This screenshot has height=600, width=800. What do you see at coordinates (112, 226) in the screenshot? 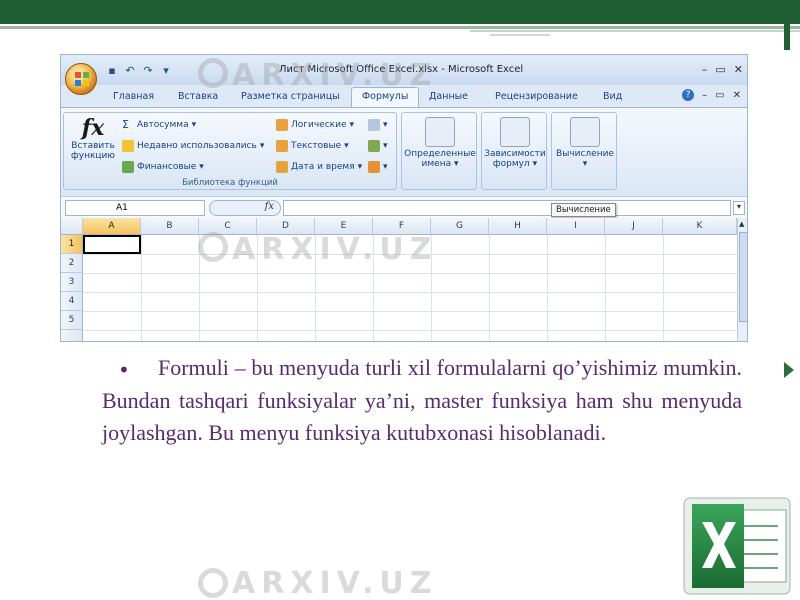
I see `column-header: A` at bounding box center [112, 226].